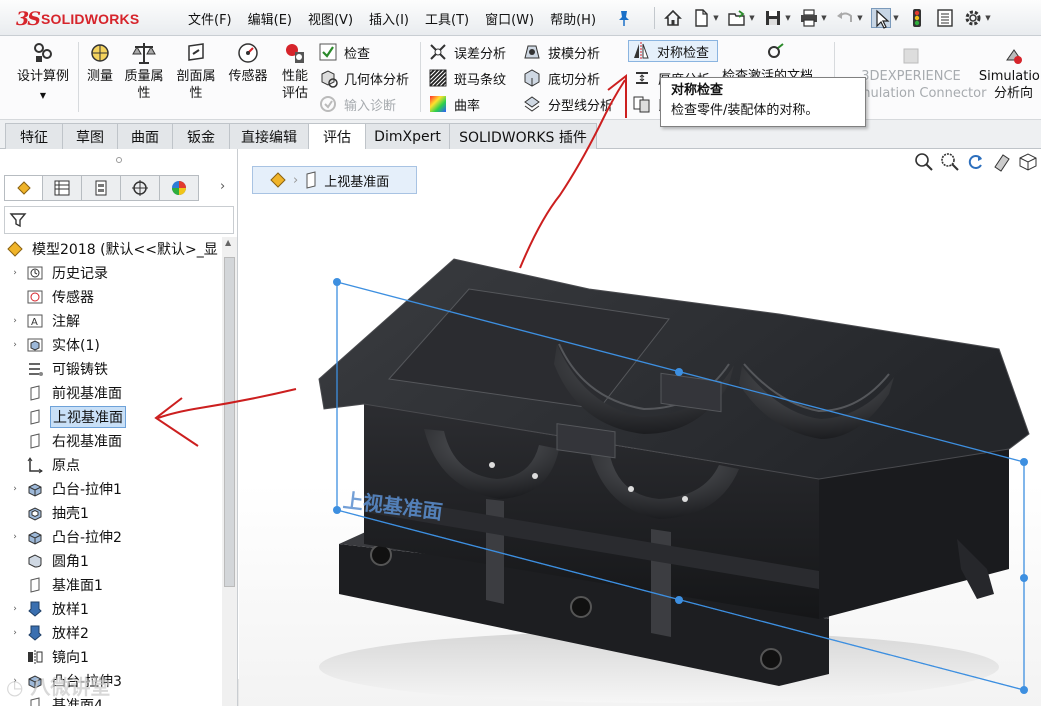 This screenshot has width=1041, height=706. I want to click on configuration-manager-tab, so click(101, 188).